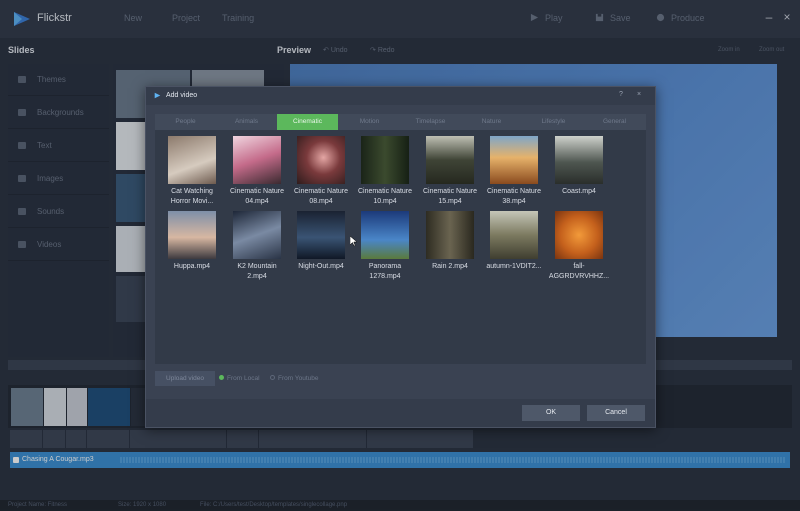 The height and width of the screenshot is (511, 800). I want to click on from-youtube-radio: From Youtube, so click(294, 378).